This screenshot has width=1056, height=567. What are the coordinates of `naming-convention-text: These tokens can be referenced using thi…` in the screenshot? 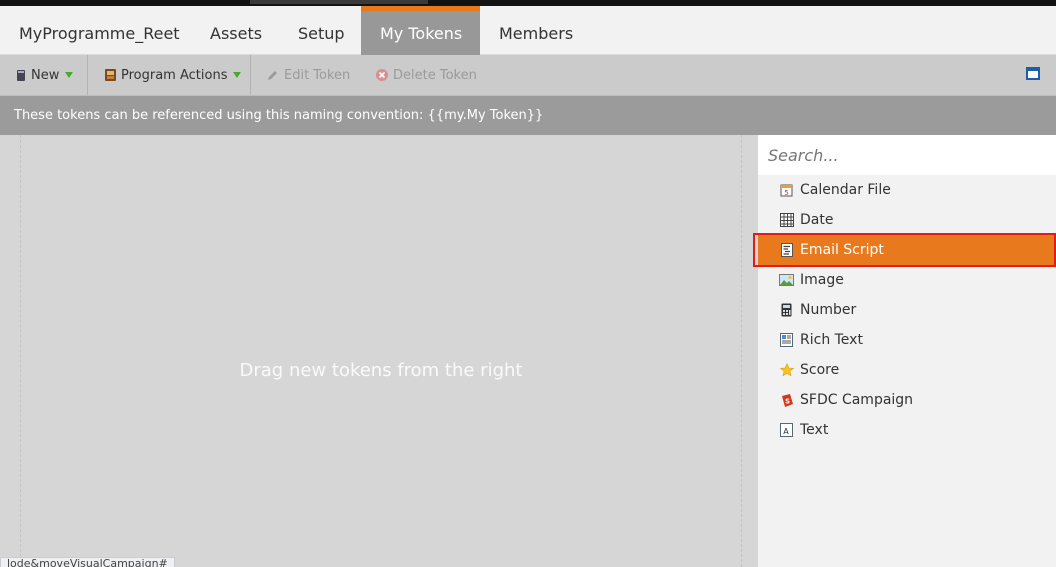 It's located at (279, 115).